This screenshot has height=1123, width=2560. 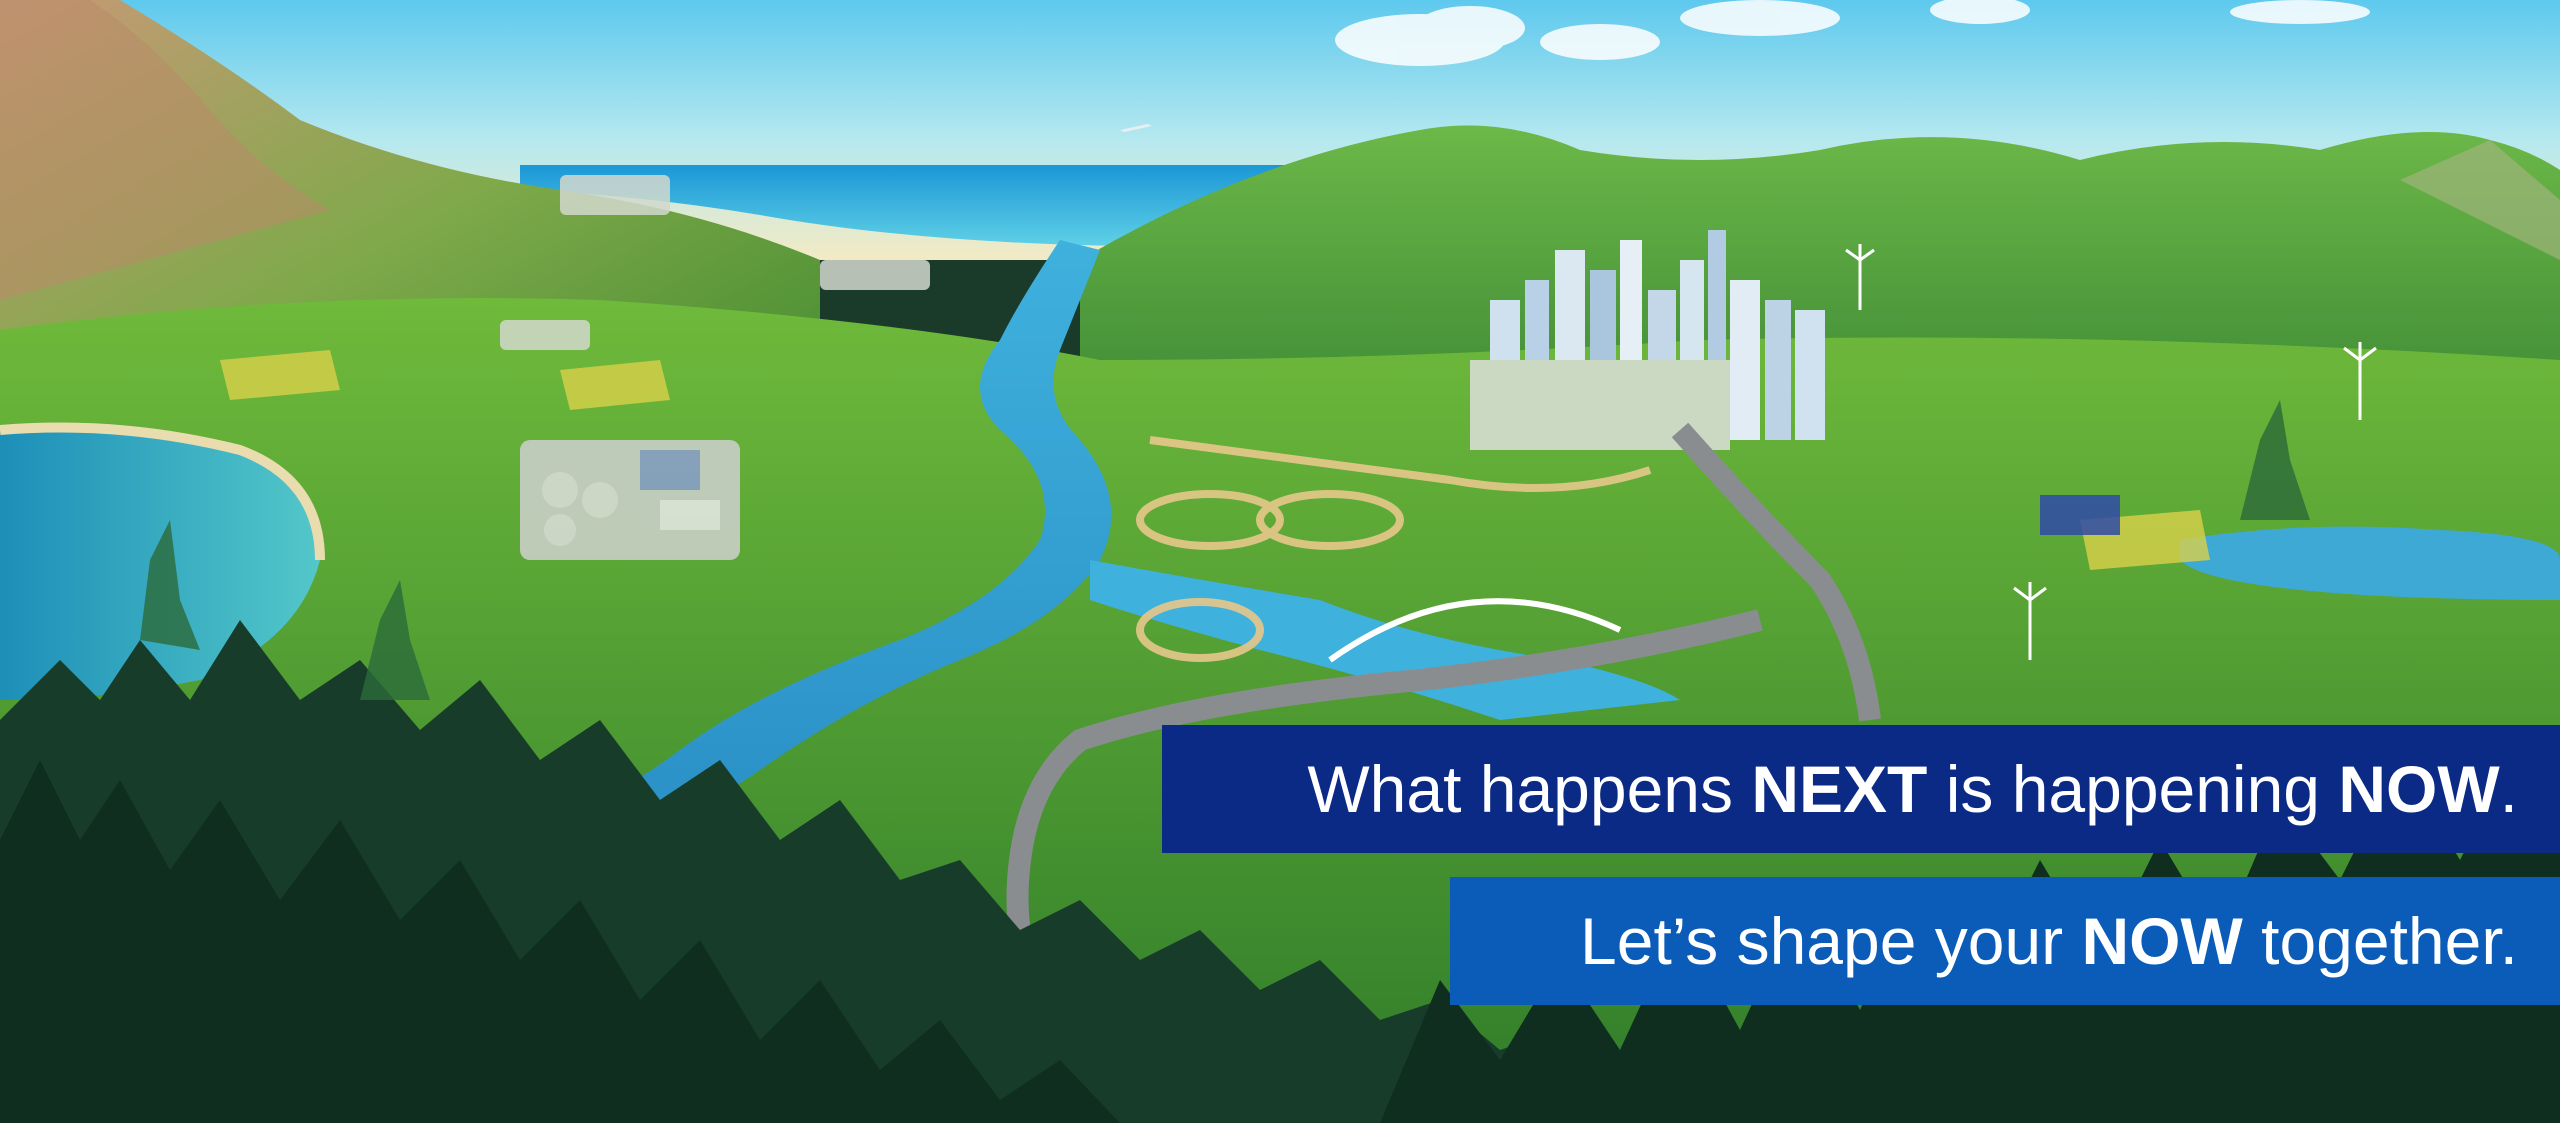 What do you see at coordinates (2162, 941) in the screenshot?
I see `subheadline-emphasis-now: NOW` at bounding box center [2162, 941].